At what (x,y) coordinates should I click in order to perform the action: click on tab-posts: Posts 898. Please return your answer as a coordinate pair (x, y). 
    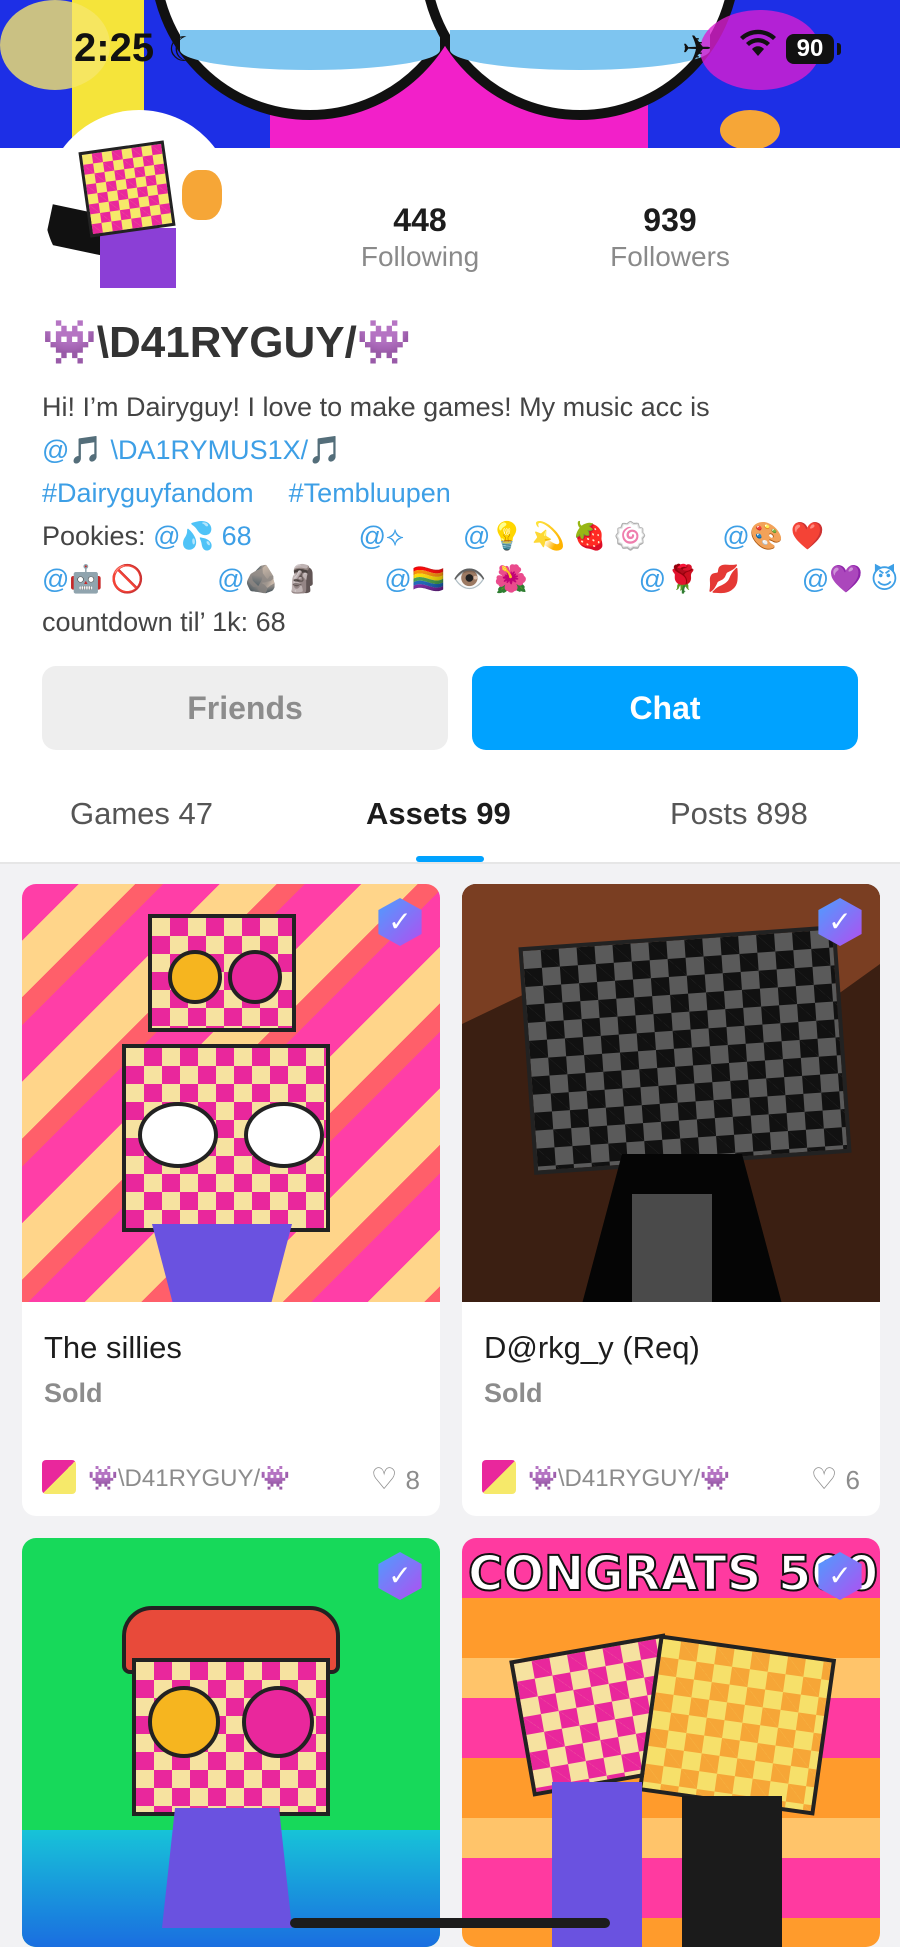
    Looking at the image, I should click on (739, 814).